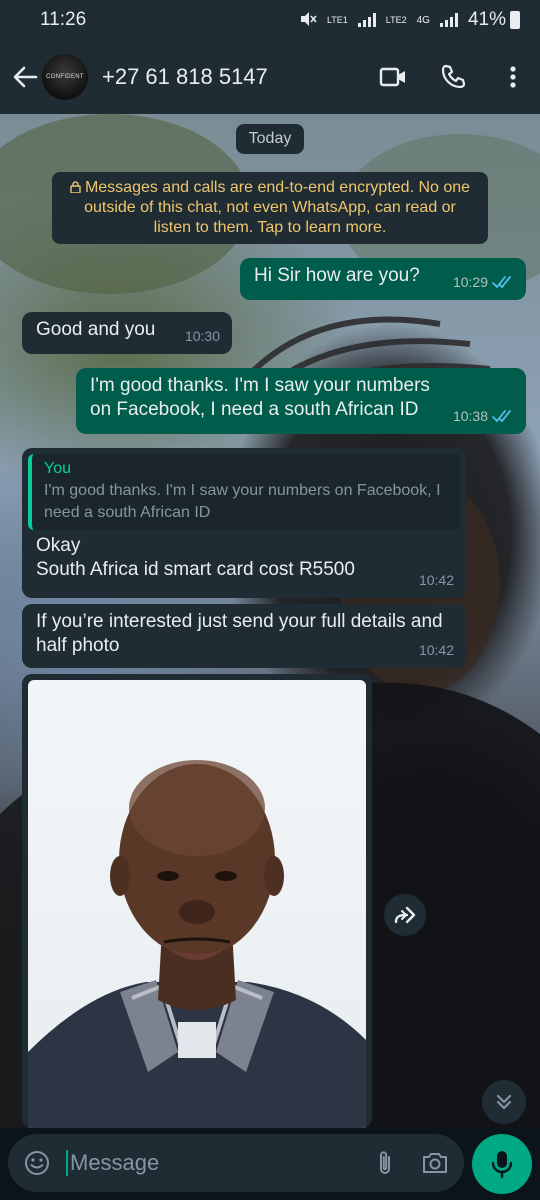 The image size is (540, 1200). Describe the element at coordinates (337, 275) in the screenshot. I see `message-text: Hi Sir how are you?` at that location.